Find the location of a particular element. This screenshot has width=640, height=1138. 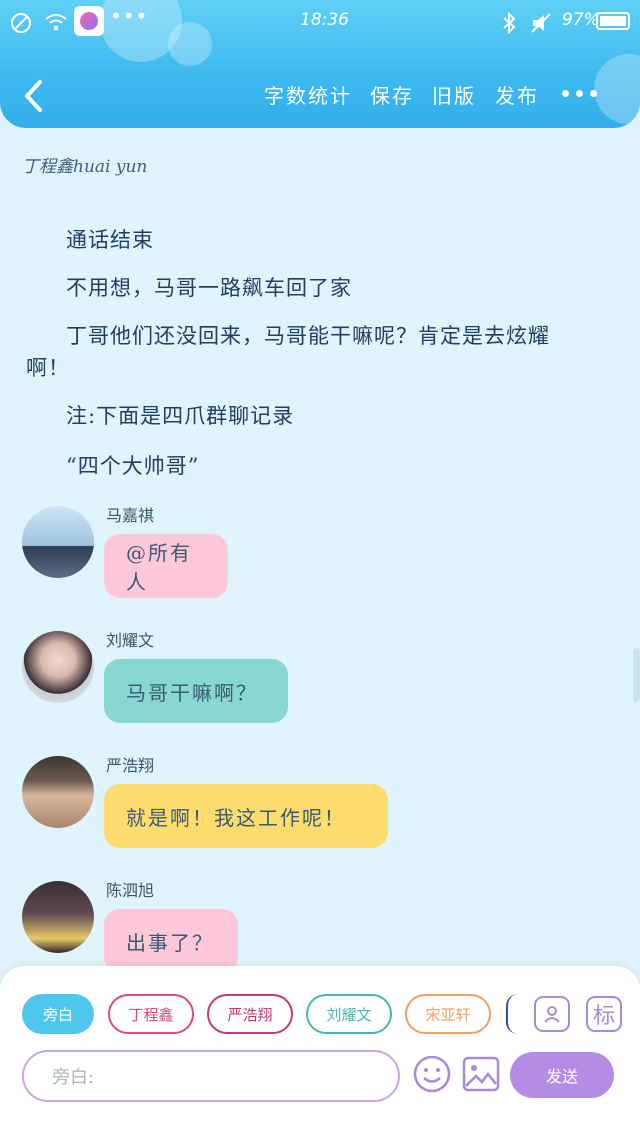

scrollbar is located at coordinates (636, 675).